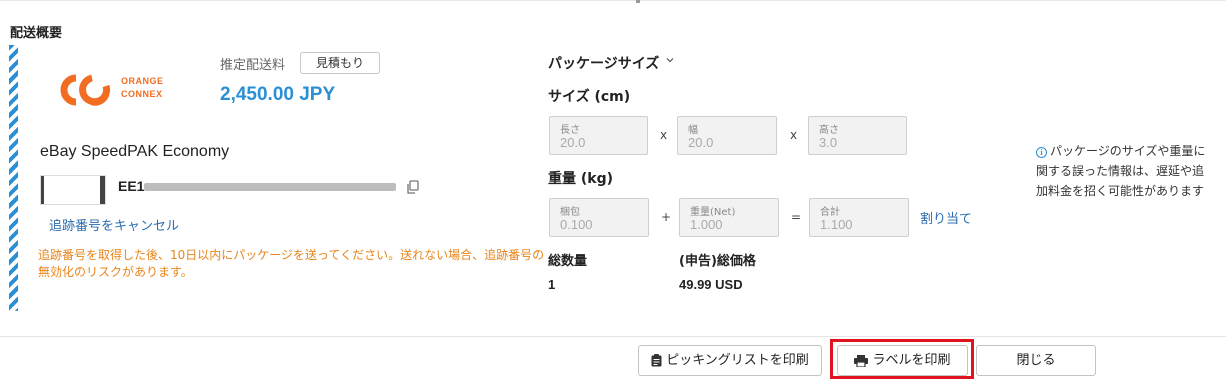 This screenshot has width=1226, height=382. I want to click on package-size-dropdown: パッケージサイズ, so click(603, 63).